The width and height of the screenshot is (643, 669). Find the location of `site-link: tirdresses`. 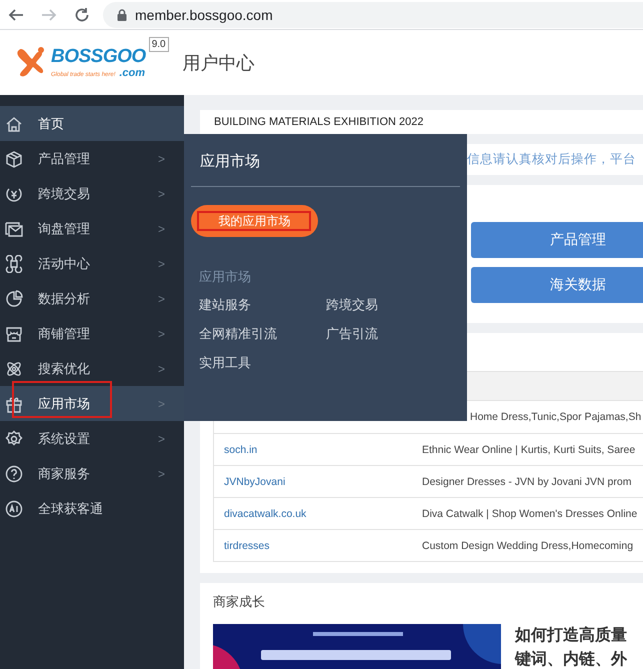

site-link: tirdresses is located at coordinates (318, 546).